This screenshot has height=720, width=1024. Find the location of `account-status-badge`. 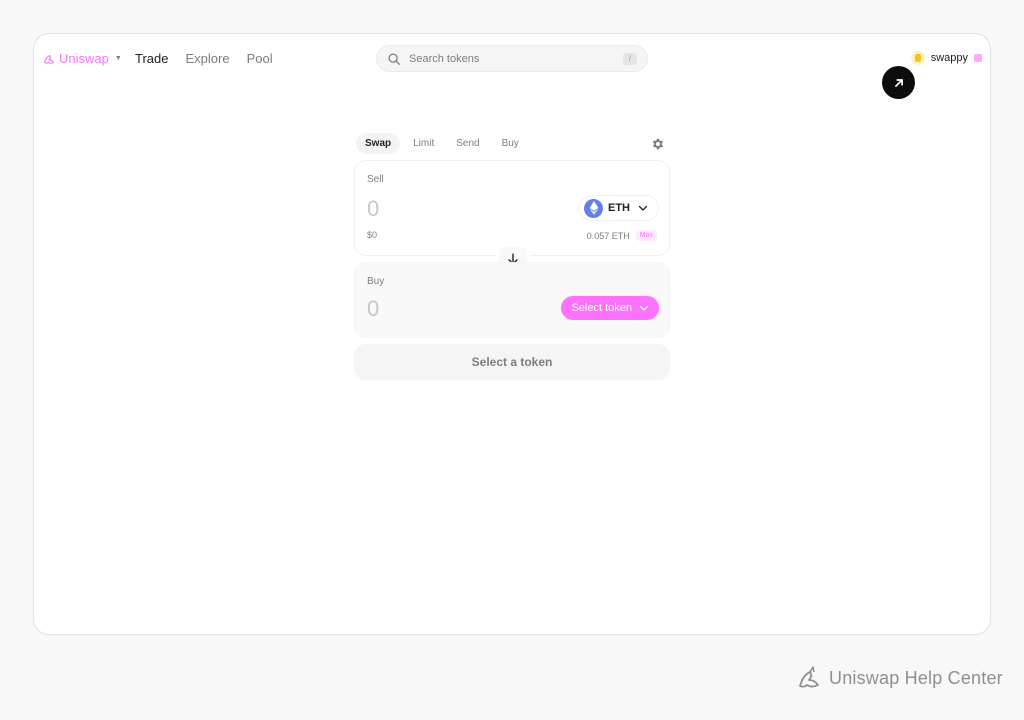

account-status-badge is located at coordinates (978, 58).